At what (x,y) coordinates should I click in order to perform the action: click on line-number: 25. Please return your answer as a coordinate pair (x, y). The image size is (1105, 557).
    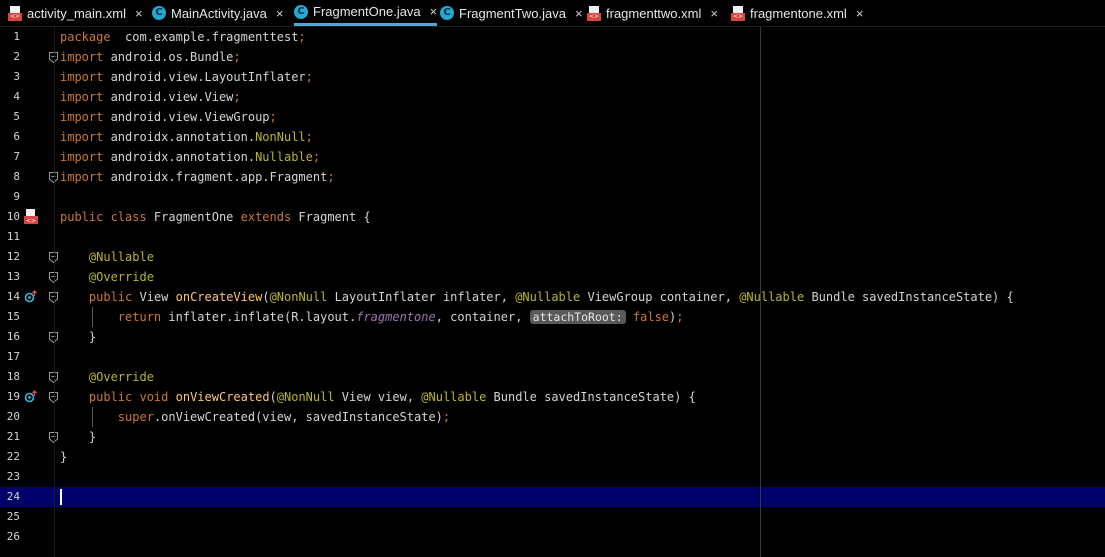
    Looking at the image, I should click on (13, 516).